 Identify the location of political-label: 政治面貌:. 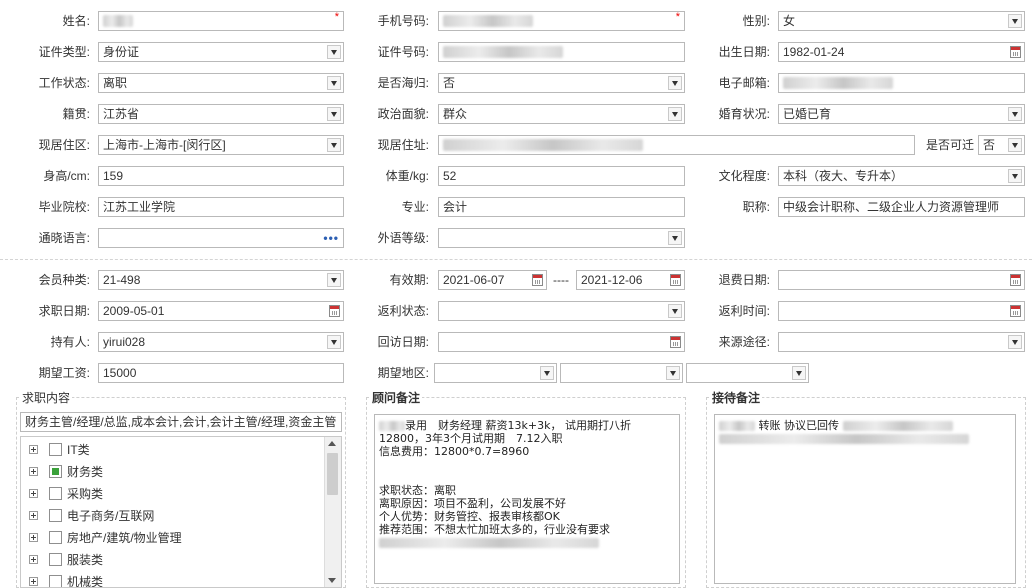
(403, 114).